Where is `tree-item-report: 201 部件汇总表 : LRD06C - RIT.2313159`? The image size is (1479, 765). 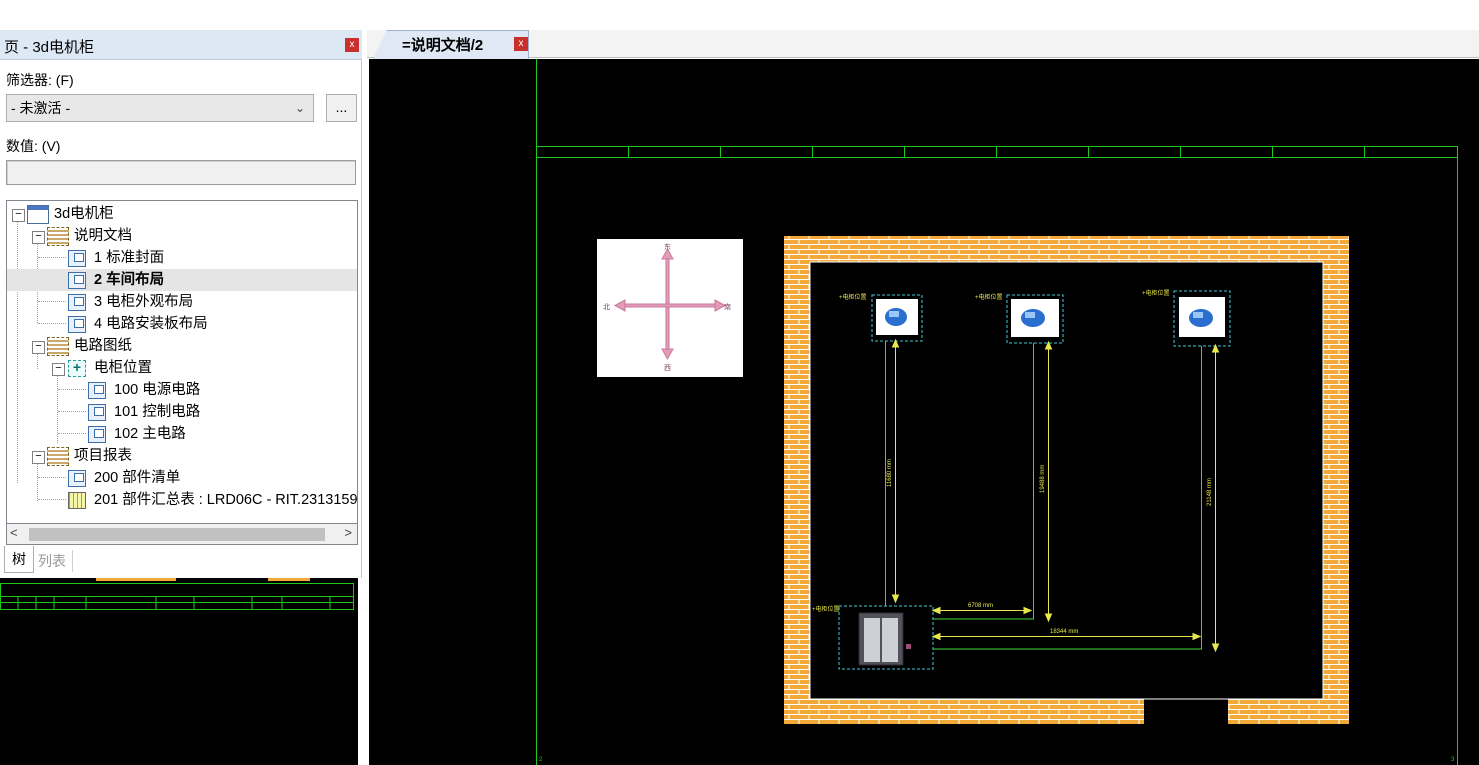 tree-item-report: 201 部件汇总表 : LRD06C - RIT.2313159 is located at coordinates (182, 500).